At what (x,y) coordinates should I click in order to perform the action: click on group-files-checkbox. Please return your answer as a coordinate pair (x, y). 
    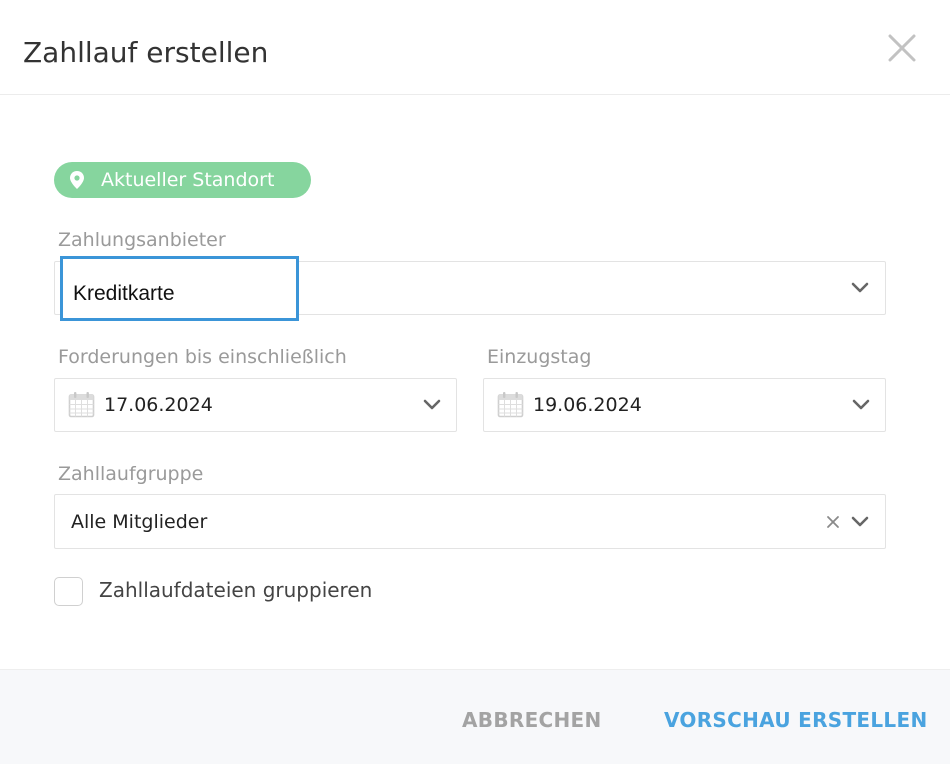
    Looking at the image, I should click on (68, 591).